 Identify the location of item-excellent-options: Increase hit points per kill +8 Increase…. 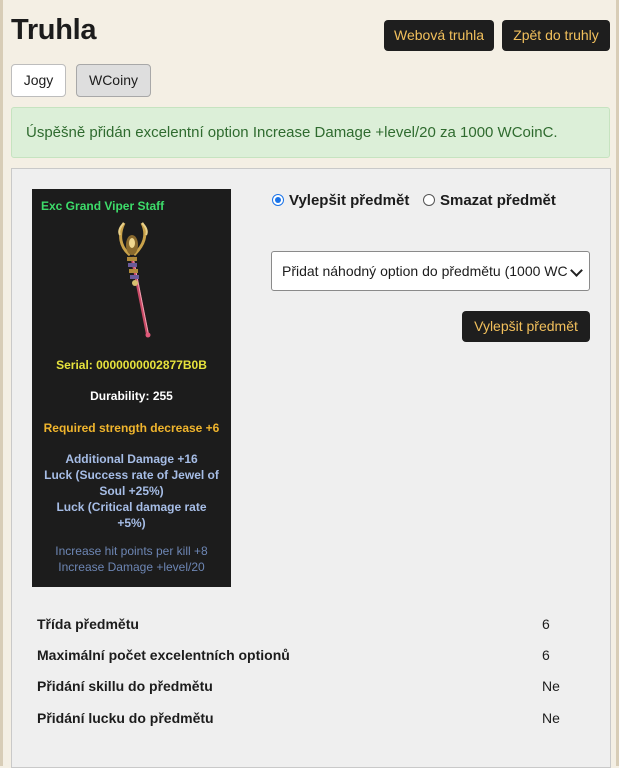
(131, 559).